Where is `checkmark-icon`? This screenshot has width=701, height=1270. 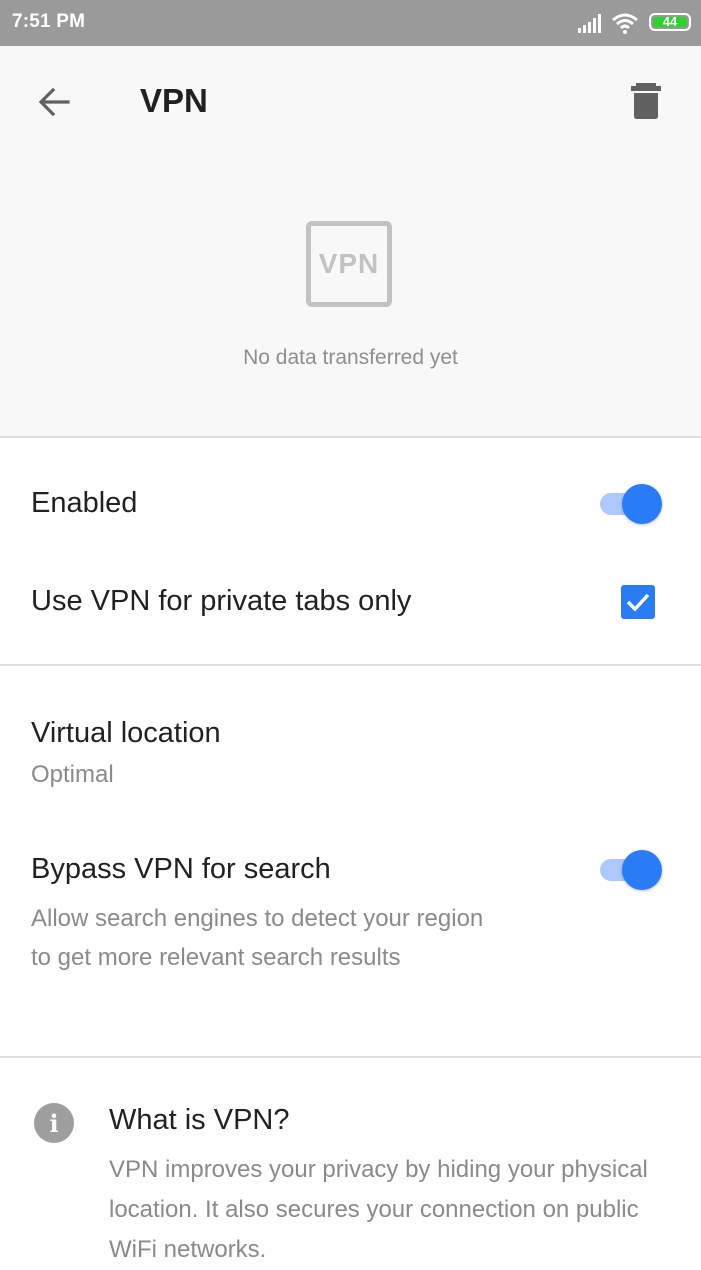
checkmark-icon is located at coordinates (638, 602).